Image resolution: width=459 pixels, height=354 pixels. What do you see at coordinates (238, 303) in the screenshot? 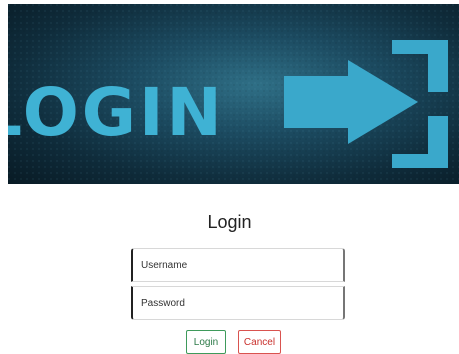
I see `password-input` at bounding box center [238, 303].